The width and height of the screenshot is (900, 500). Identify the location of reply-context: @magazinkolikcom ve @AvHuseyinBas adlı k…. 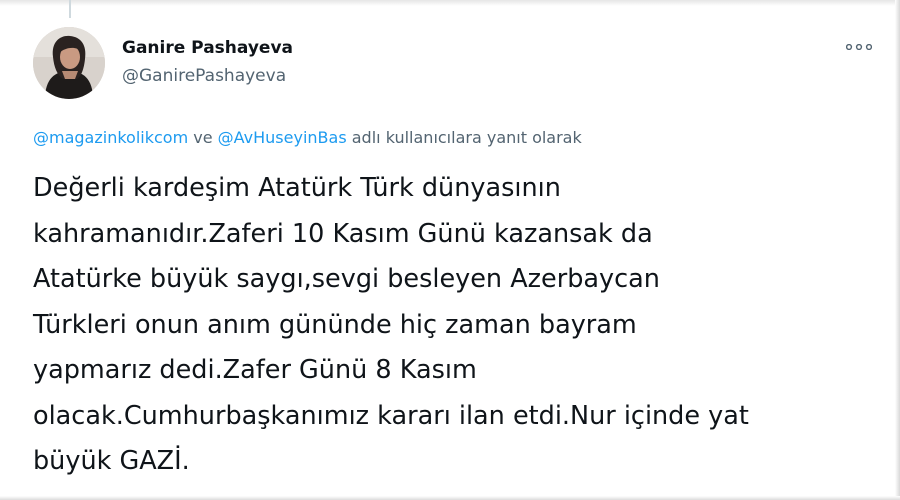
(307, 137).